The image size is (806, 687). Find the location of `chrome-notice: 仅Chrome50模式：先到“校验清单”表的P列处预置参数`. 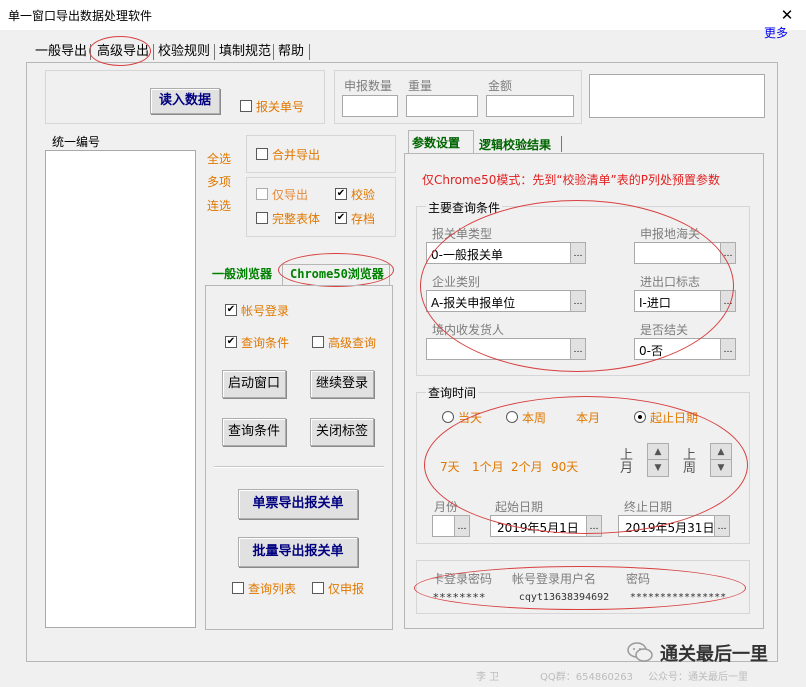

chrome-notice: 仅Chrome50模式：先到“校验清单”表的P列处预置参数 is located at coordinates (571, 180).